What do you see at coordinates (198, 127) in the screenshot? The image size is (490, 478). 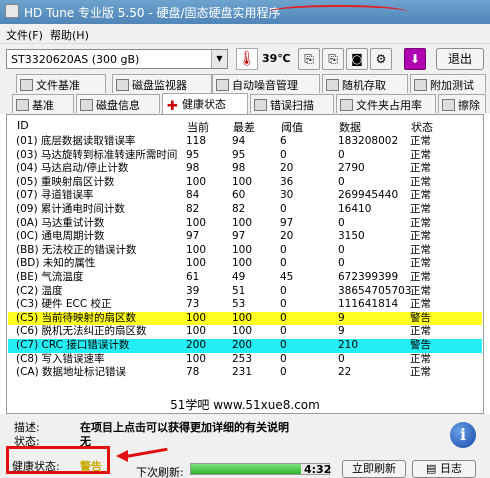 I see `column-header-current: 当前` at bounding box center [198, 127].